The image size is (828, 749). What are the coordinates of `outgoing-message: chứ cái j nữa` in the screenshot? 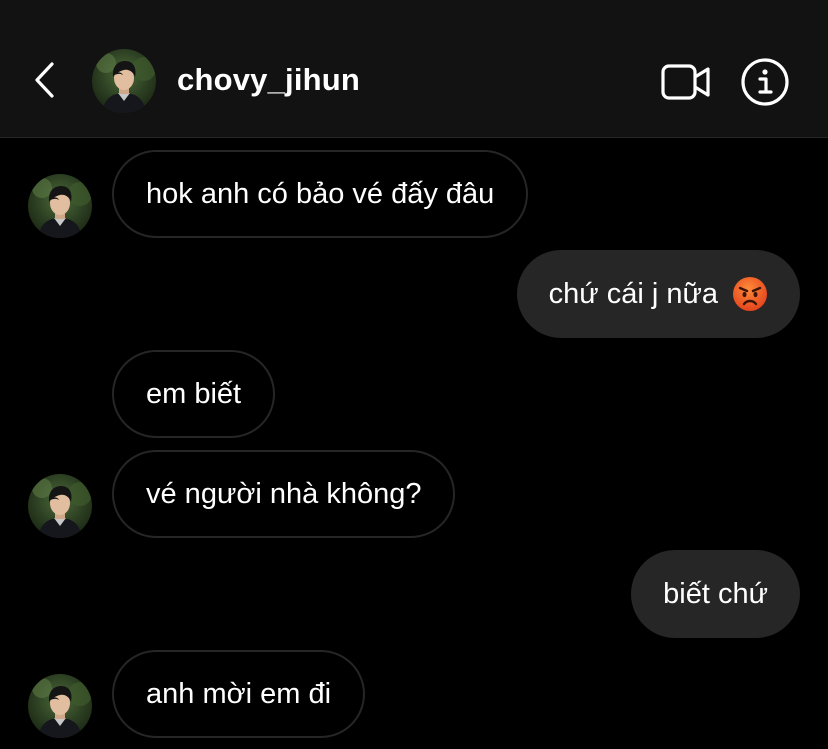 It's located at (658, 294).